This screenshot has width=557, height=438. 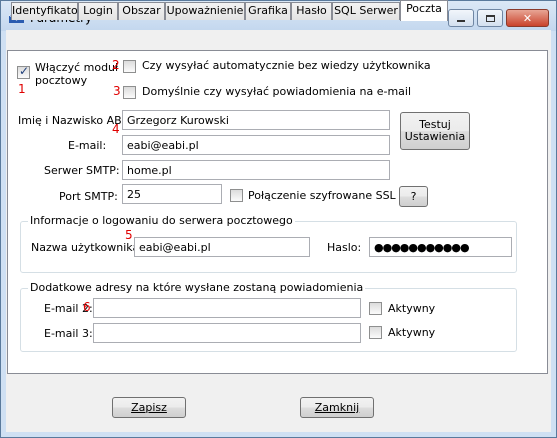 I want to click on tab-login: Login, so click(x=98, y=11).